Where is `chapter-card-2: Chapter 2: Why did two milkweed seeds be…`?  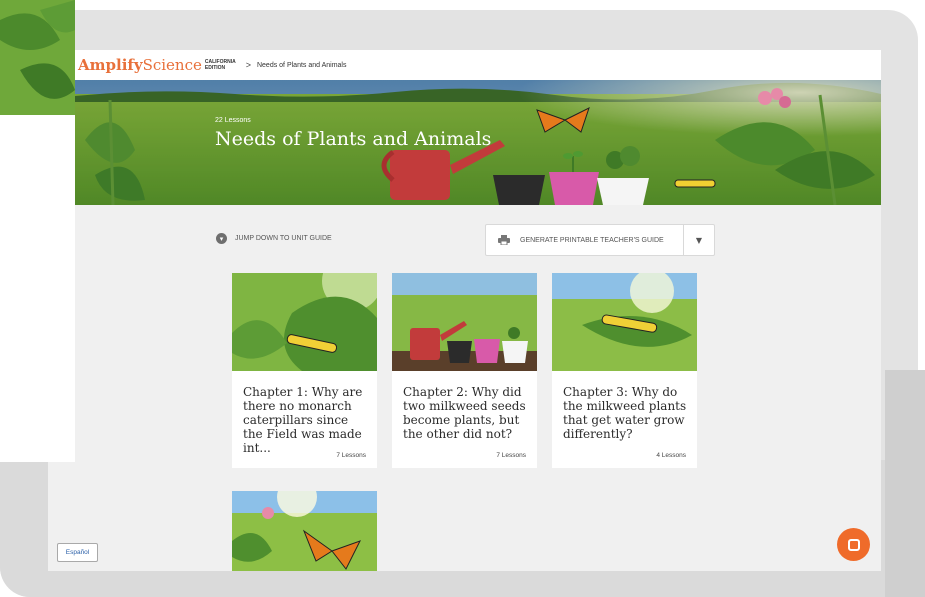
chapter-card-2: Chapter 2: Why did two milkweed seeds be… is located at coordinates (464, 370).